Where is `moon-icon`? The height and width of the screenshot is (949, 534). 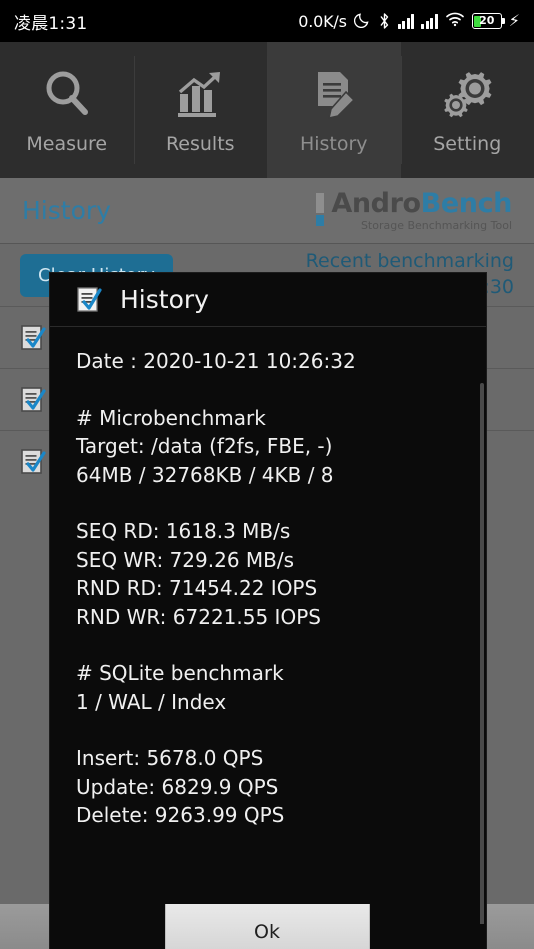 moon-icon is located at coordinates (362, 21).